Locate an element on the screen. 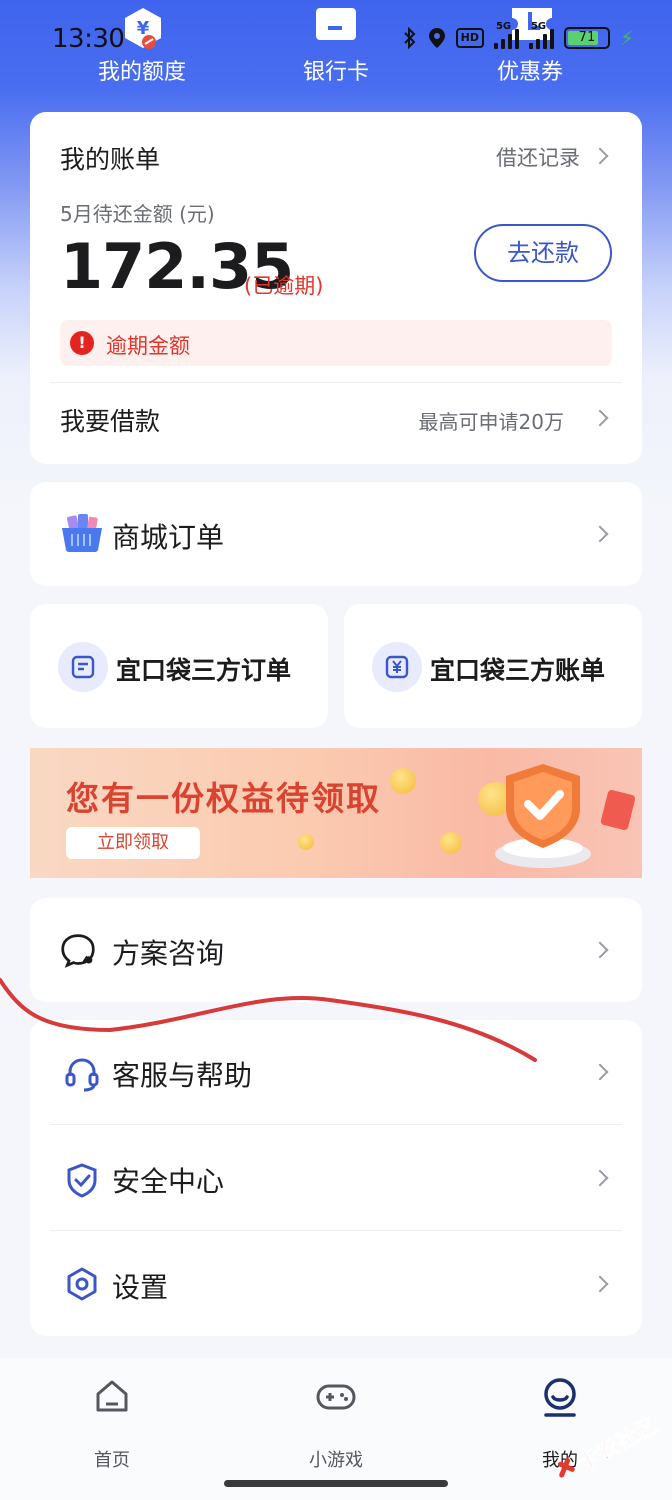 This screenshot has width=672, height=1500. tab-games-label: 小游戏 is located at coordinates (336, 1460).